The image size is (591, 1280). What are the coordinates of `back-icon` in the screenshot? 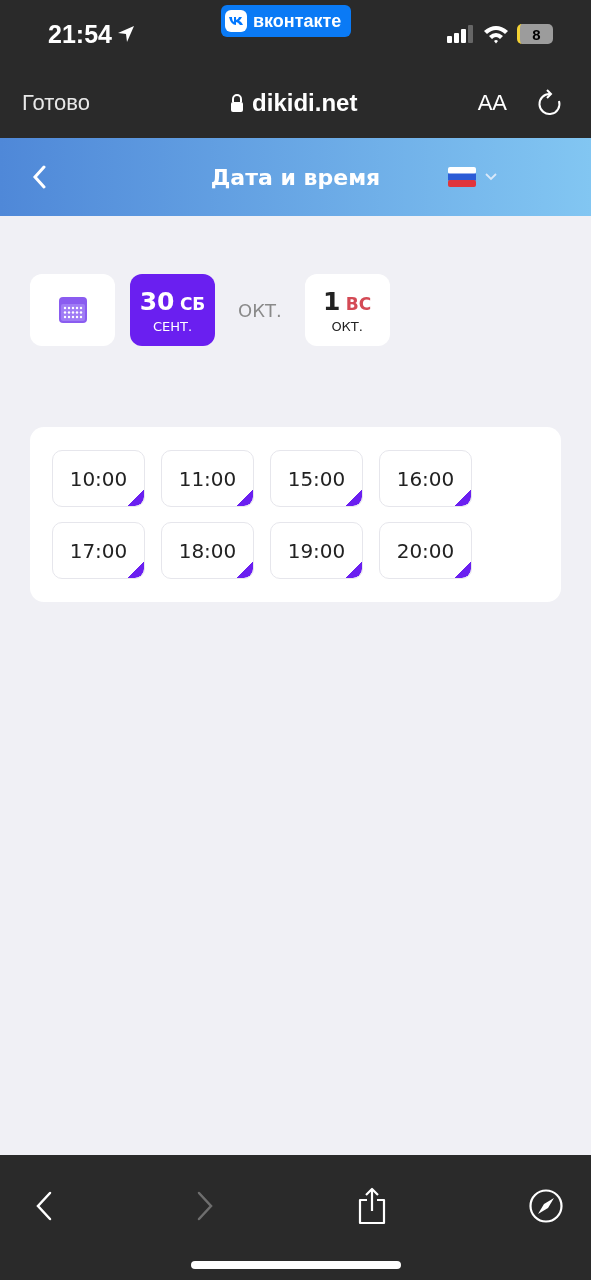 It's located at (44, 1206).